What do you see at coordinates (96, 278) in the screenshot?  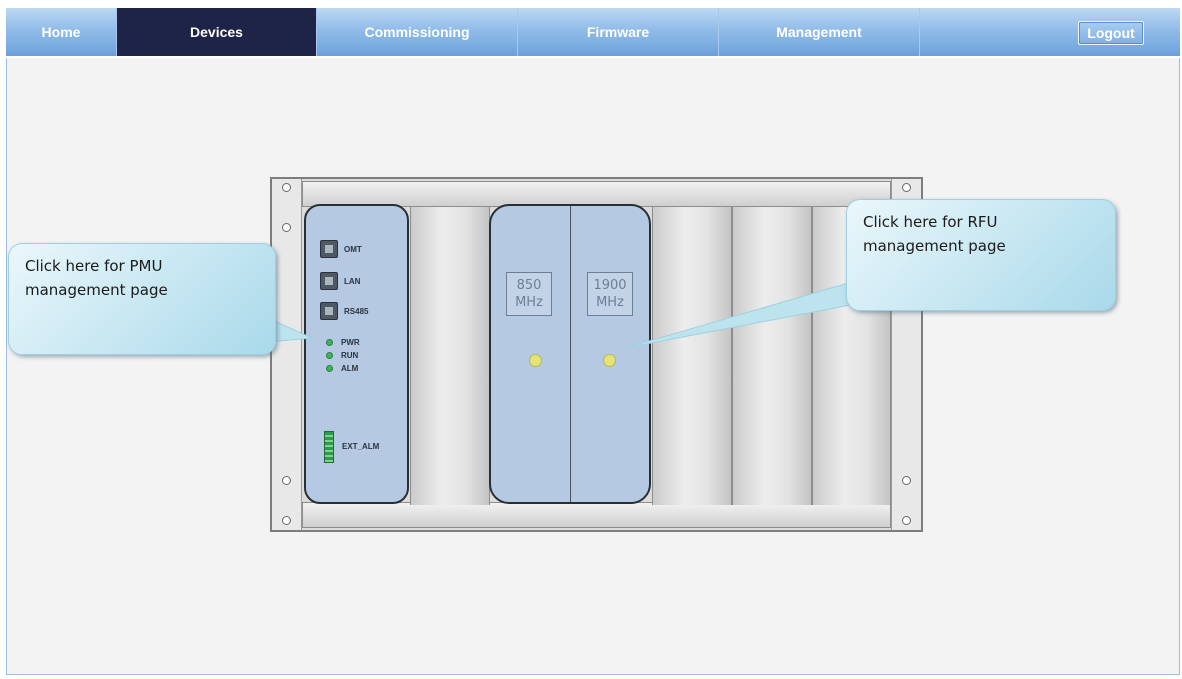 I see `pmu-callout-text: Click here for PMU management page` at bounding box center [96, 278].